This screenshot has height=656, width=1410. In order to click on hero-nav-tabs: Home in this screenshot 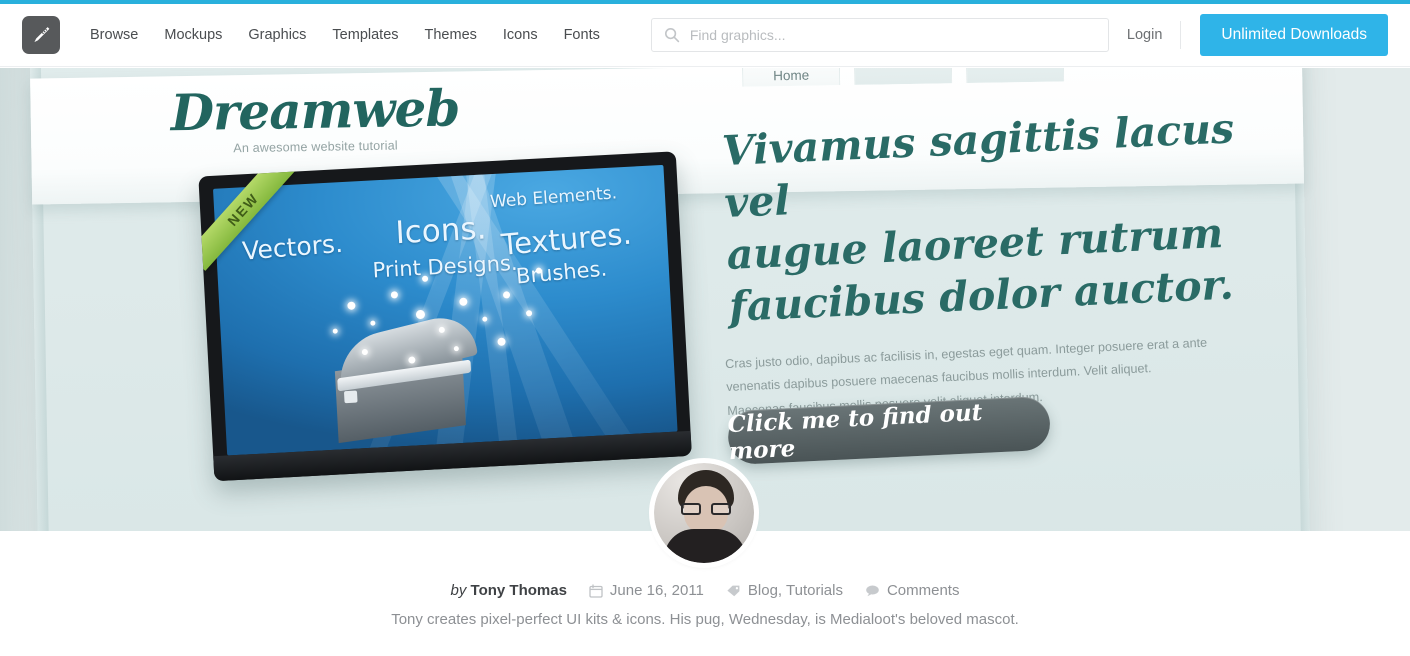, I will do `click(903, 77)`.